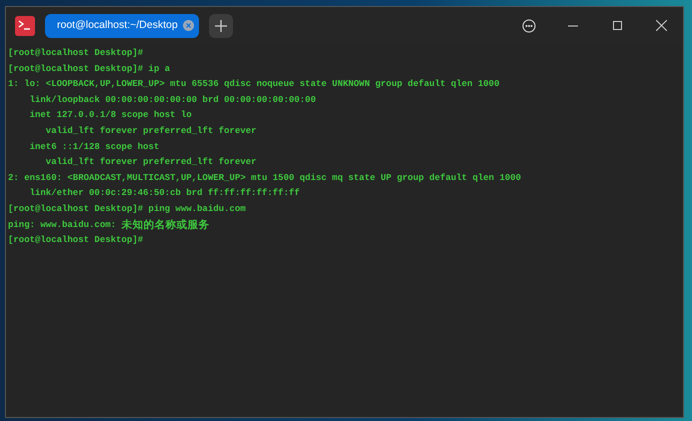 The height and width of the screenshot is (421, 692). Describe the element at coordinates (617, 25) in the screenshot. I see `maximize-icon` at that location.